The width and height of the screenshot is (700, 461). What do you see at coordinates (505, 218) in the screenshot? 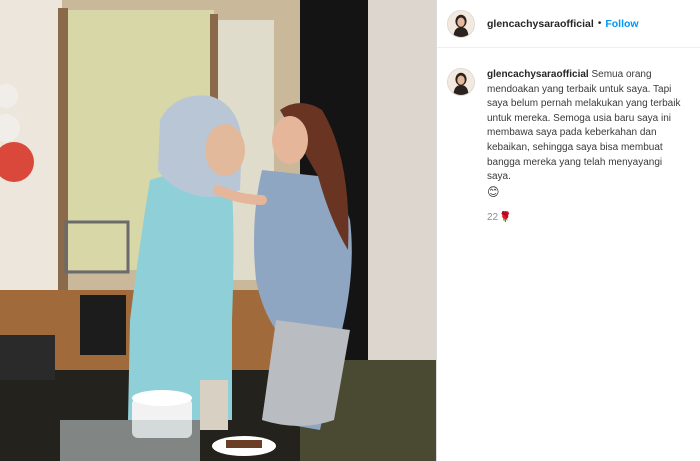
I see `rose-icon: 🌹` at bounding box center [505, 218].